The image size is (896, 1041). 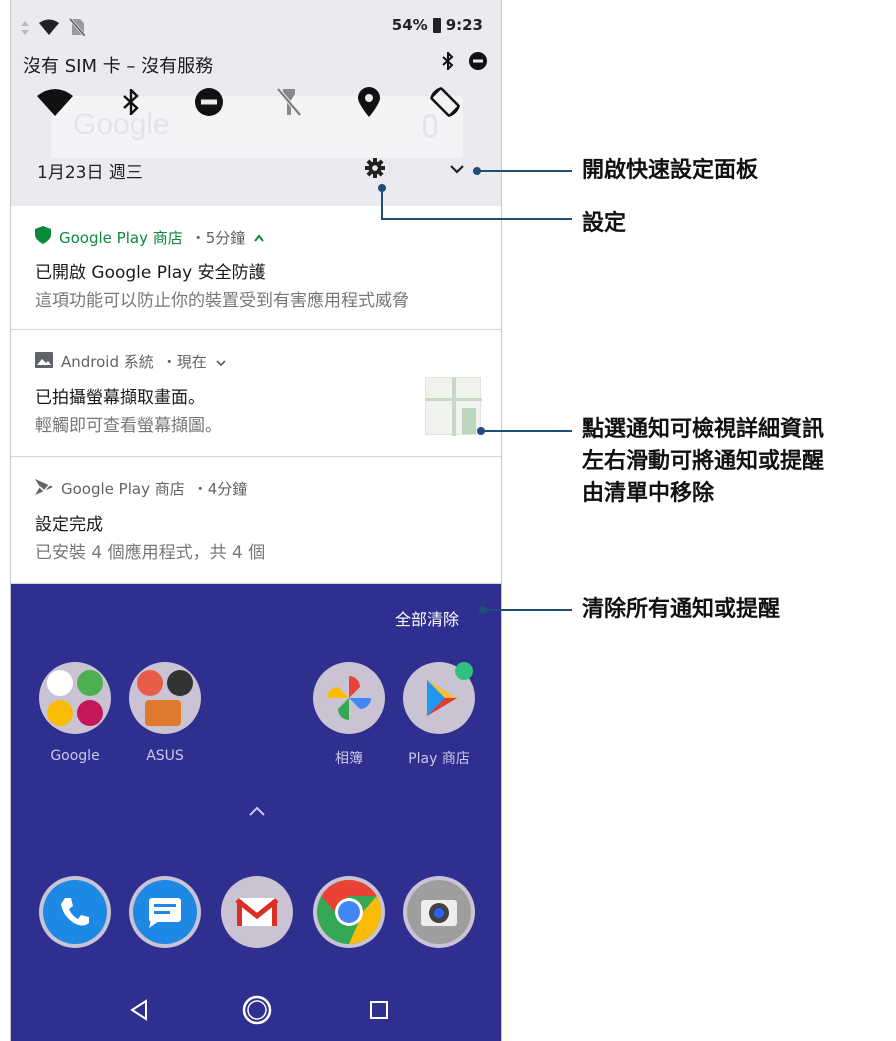 I want to click on callout-line-settings, so click(x=476, y=219).